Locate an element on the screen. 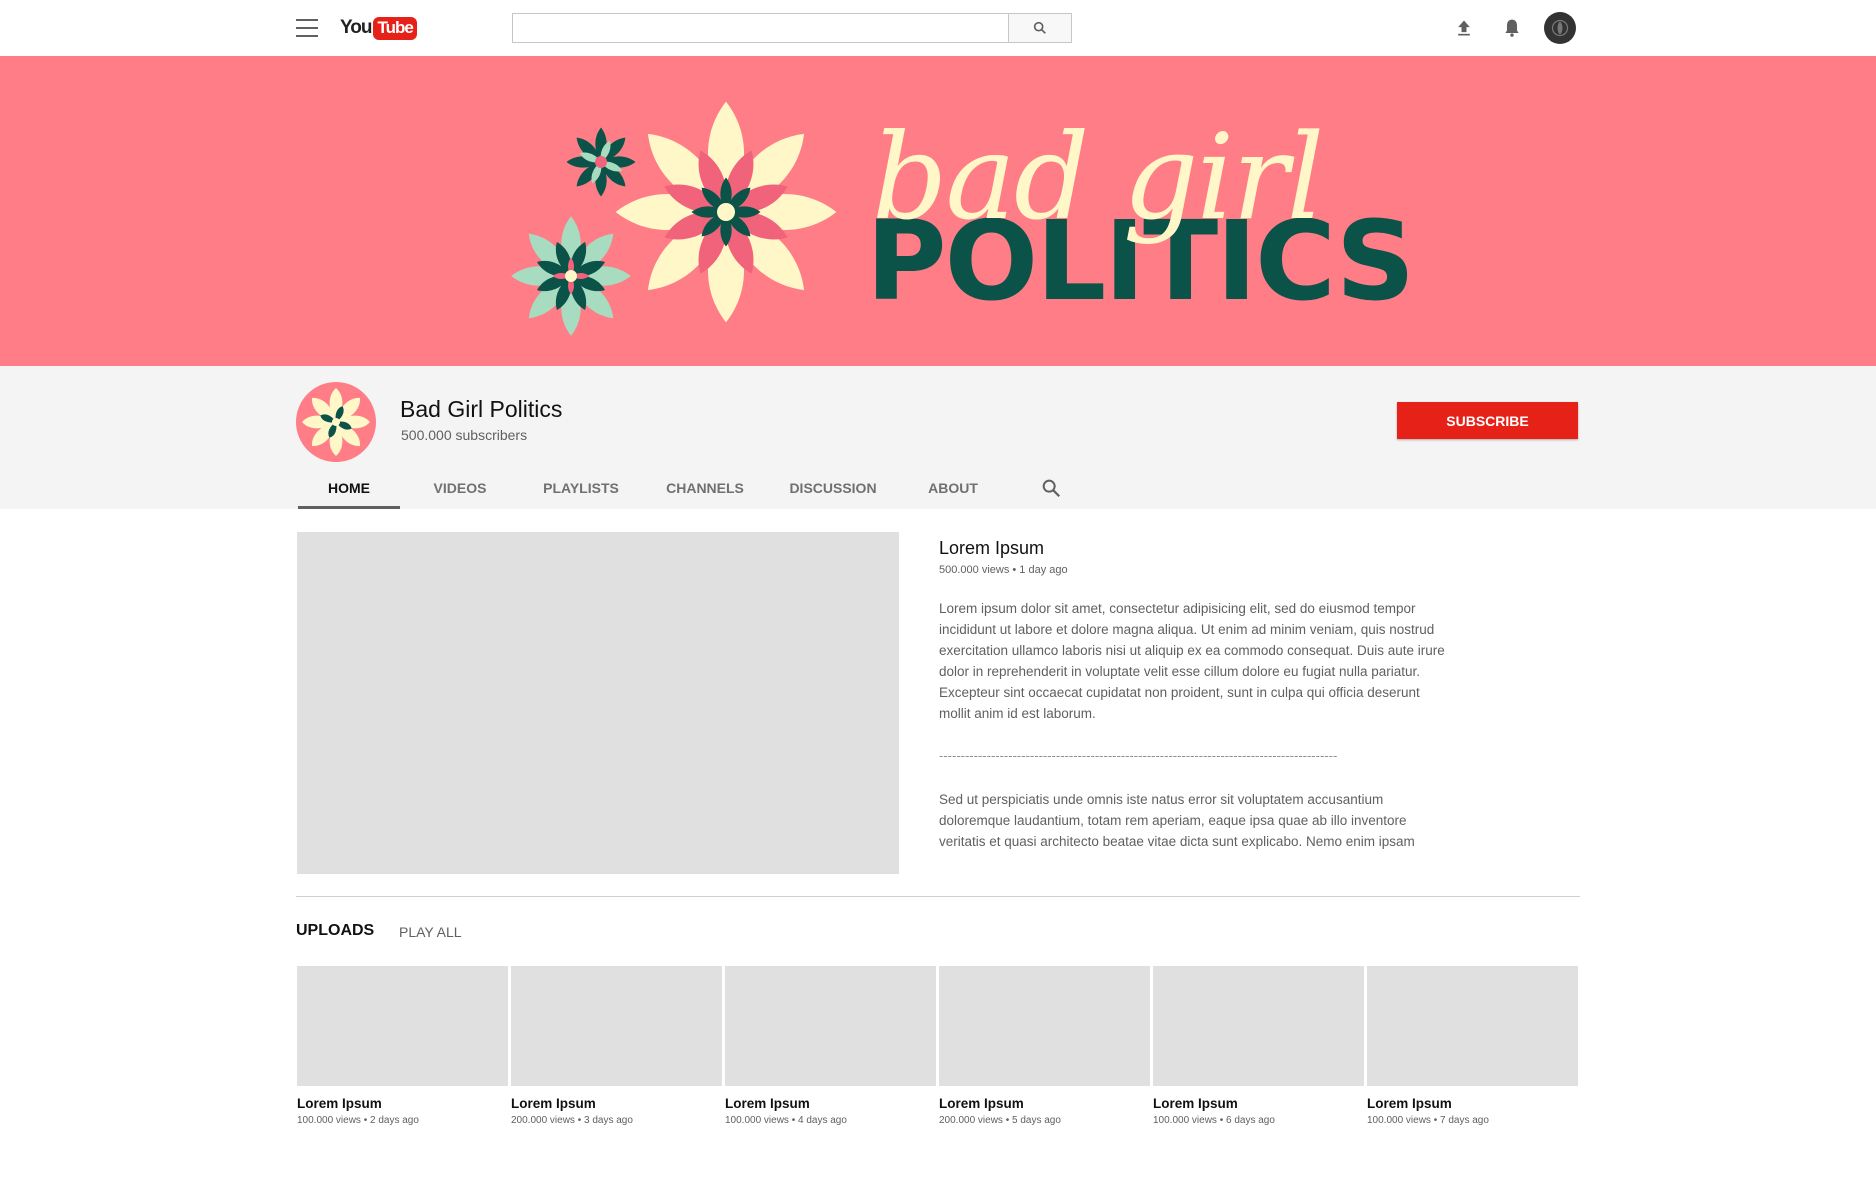 This screenshot has width=1876, height=1200. notifications-bell-icon is located at coordinates (1512, 28).